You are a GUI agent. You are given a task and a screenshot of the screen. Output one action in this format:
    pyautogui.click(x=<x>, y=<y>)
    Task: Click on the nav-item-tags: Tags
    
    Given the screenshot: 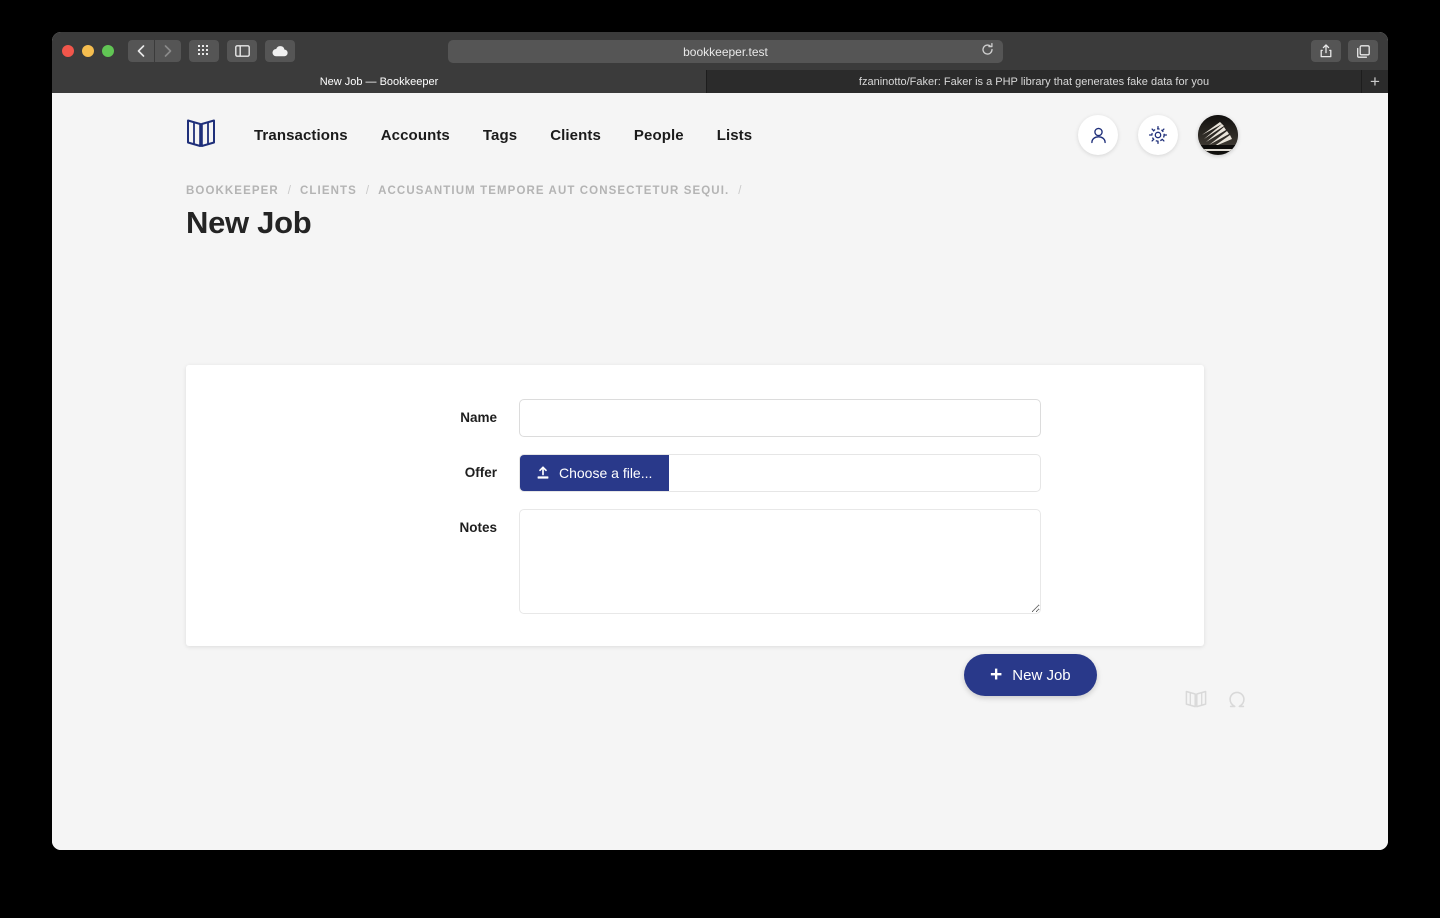 What is the action you would take?
    pyautogui.click(x=500, y=135)
    